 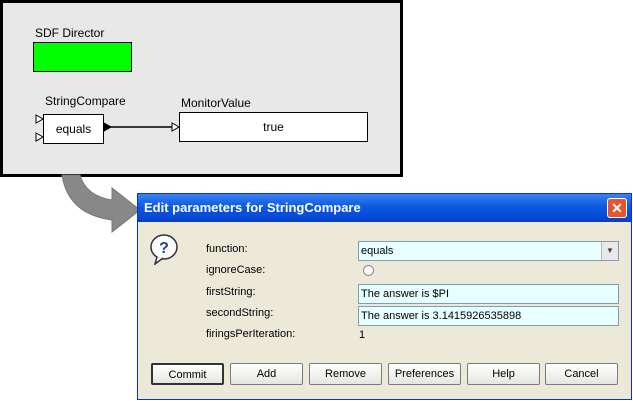 I want to click on secondstring-input: The answer is 3.1415926535898, so click(x=488, y=316).